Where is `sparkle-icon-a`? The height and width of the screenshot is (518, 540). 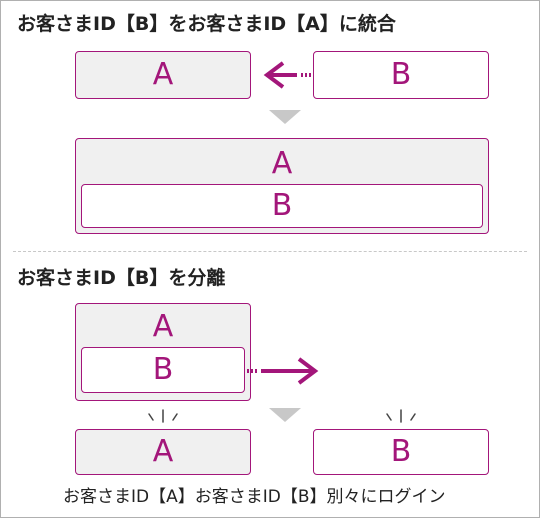 sparkle-icon-a is located at coordinates (163, 416).